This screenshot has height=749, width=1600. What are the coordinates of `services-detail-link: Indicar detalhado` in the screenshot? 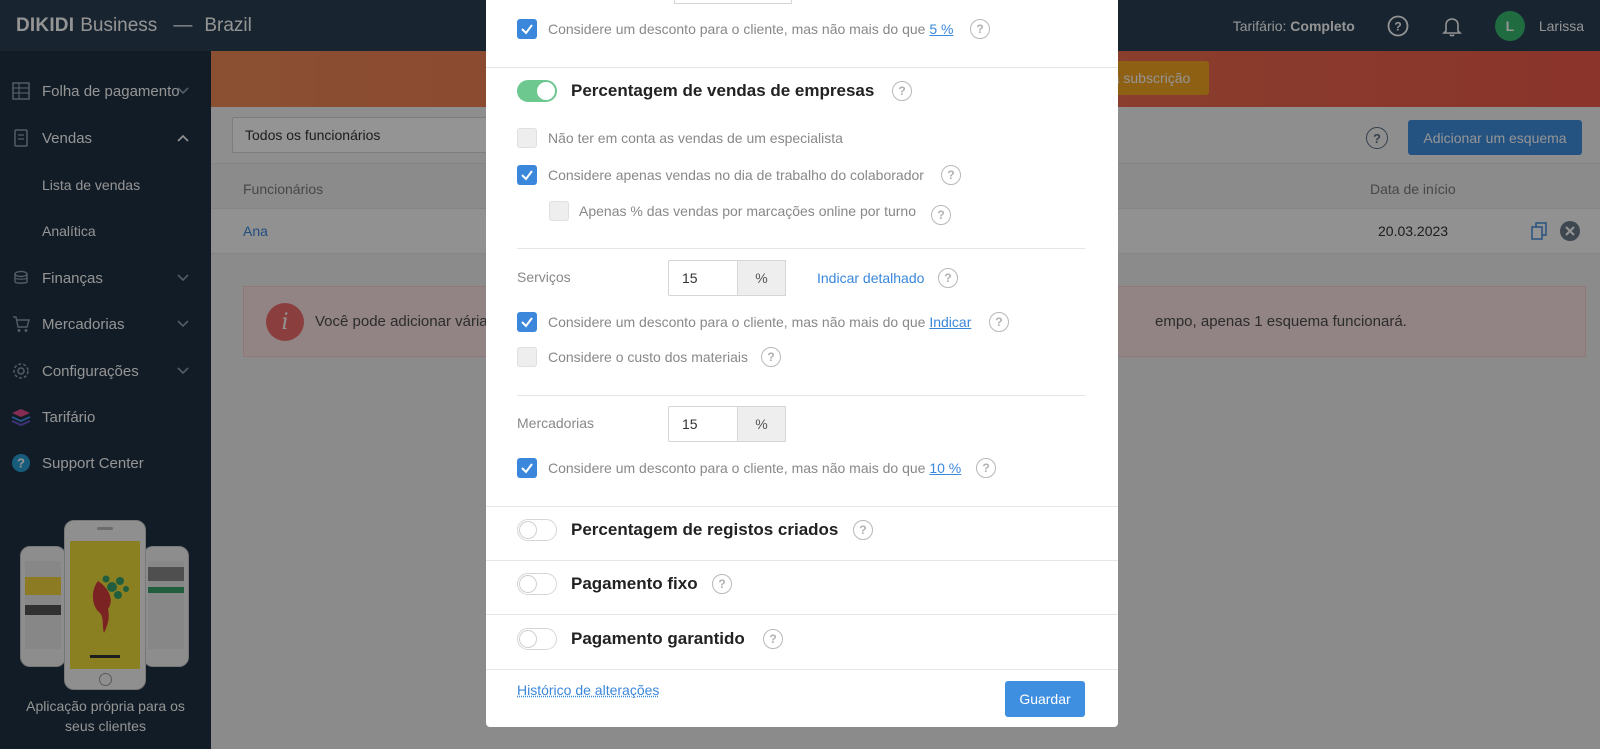 It's located at (870, 278).